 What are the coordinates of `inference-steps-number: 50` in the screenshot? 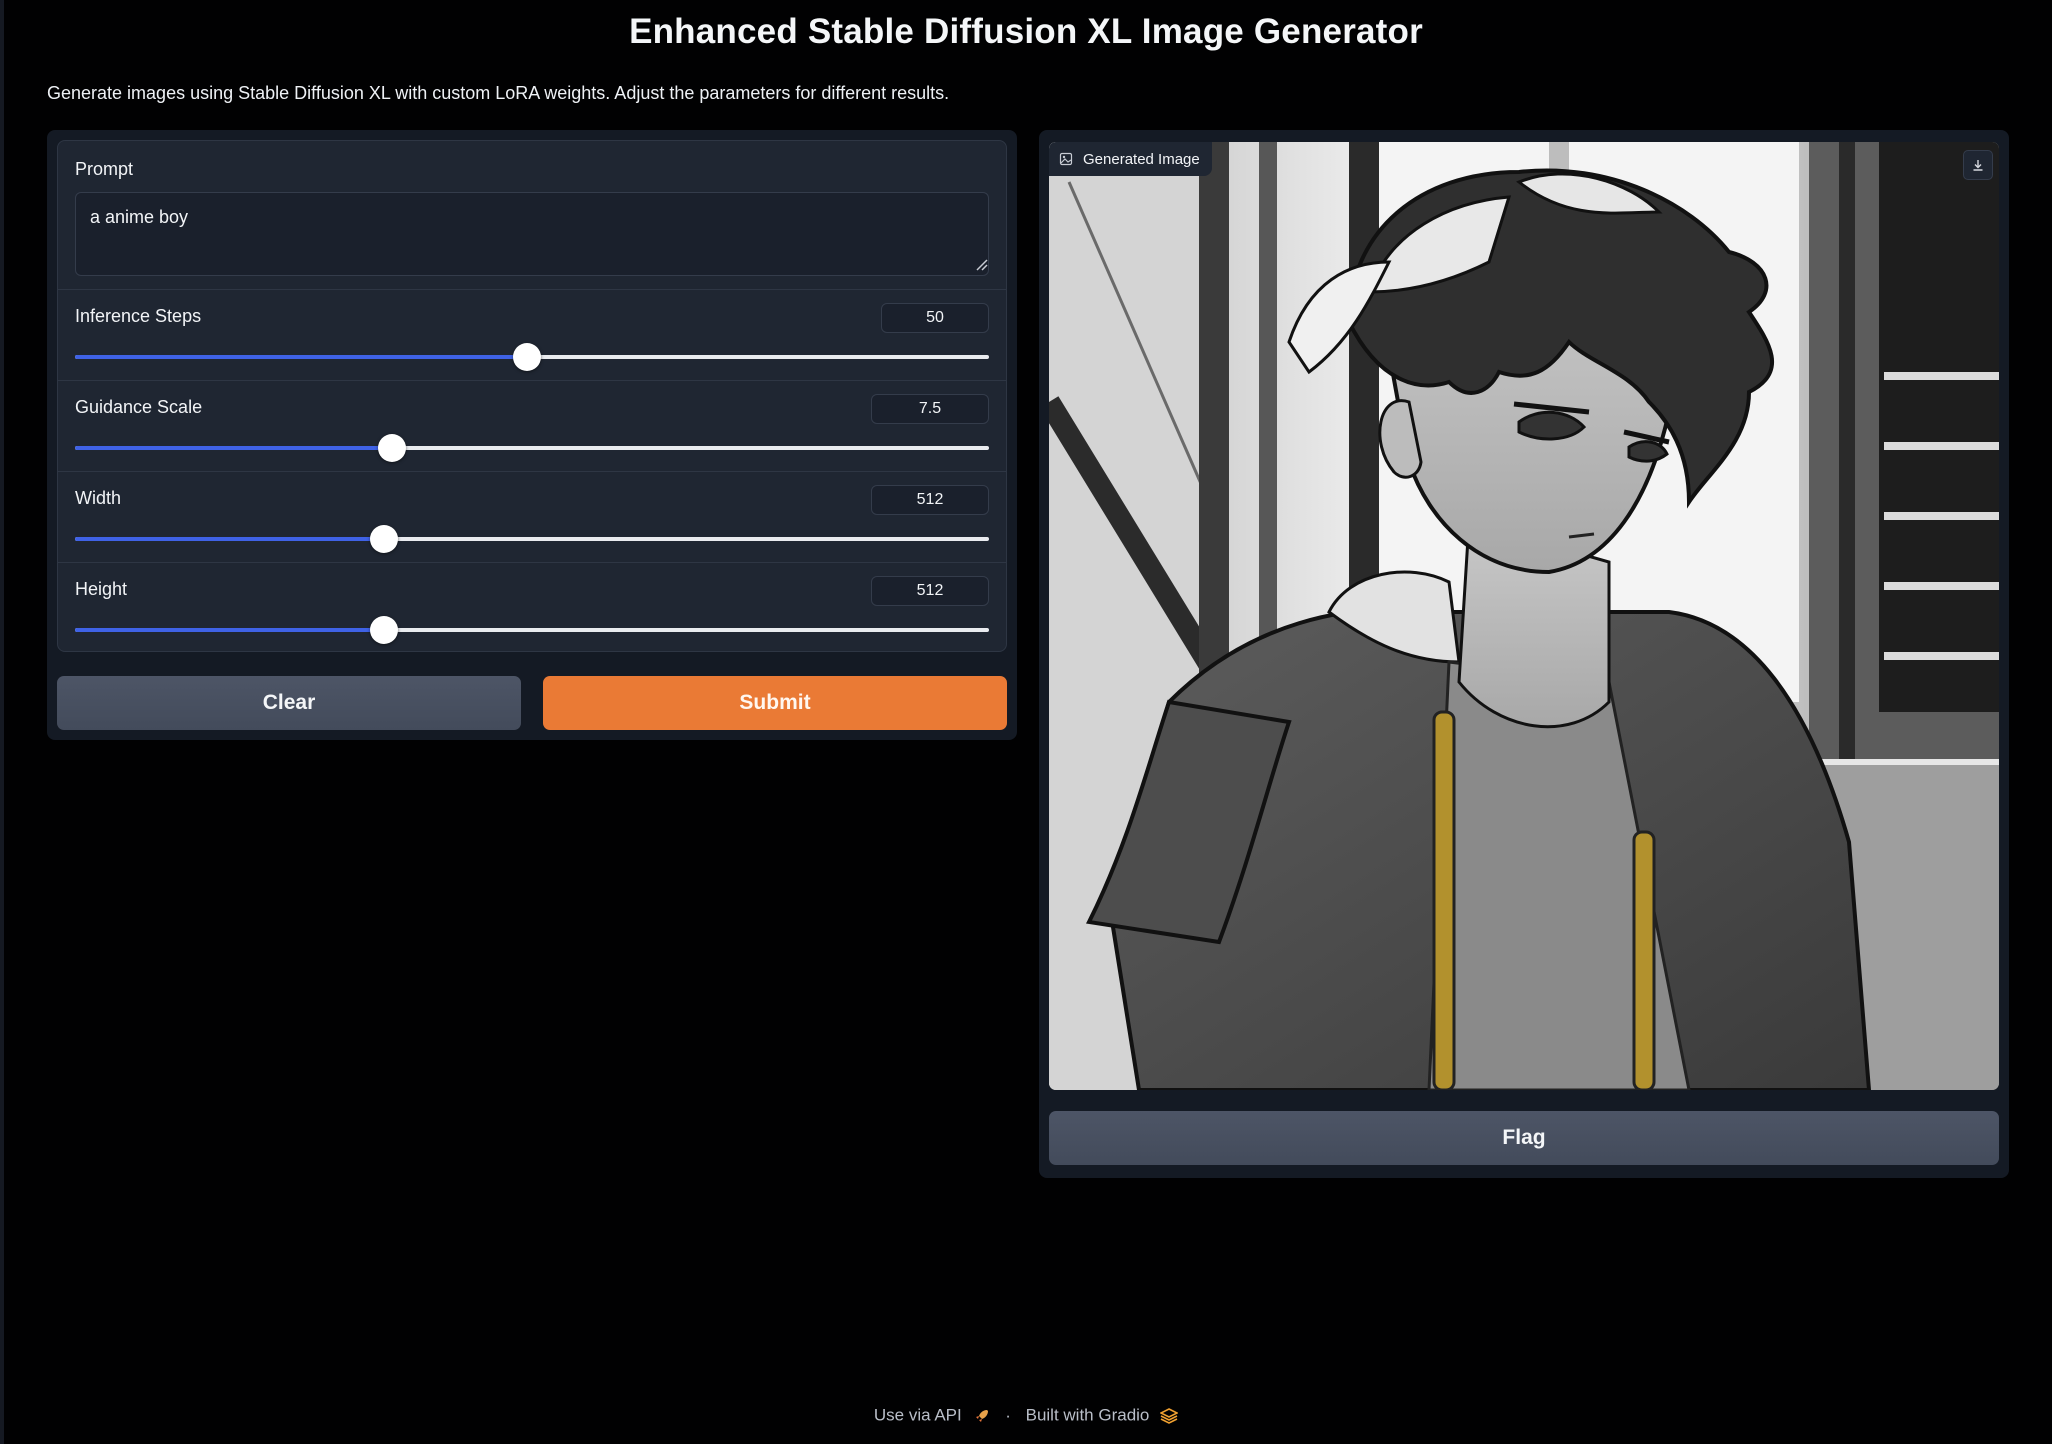 It's located at (935, 318).